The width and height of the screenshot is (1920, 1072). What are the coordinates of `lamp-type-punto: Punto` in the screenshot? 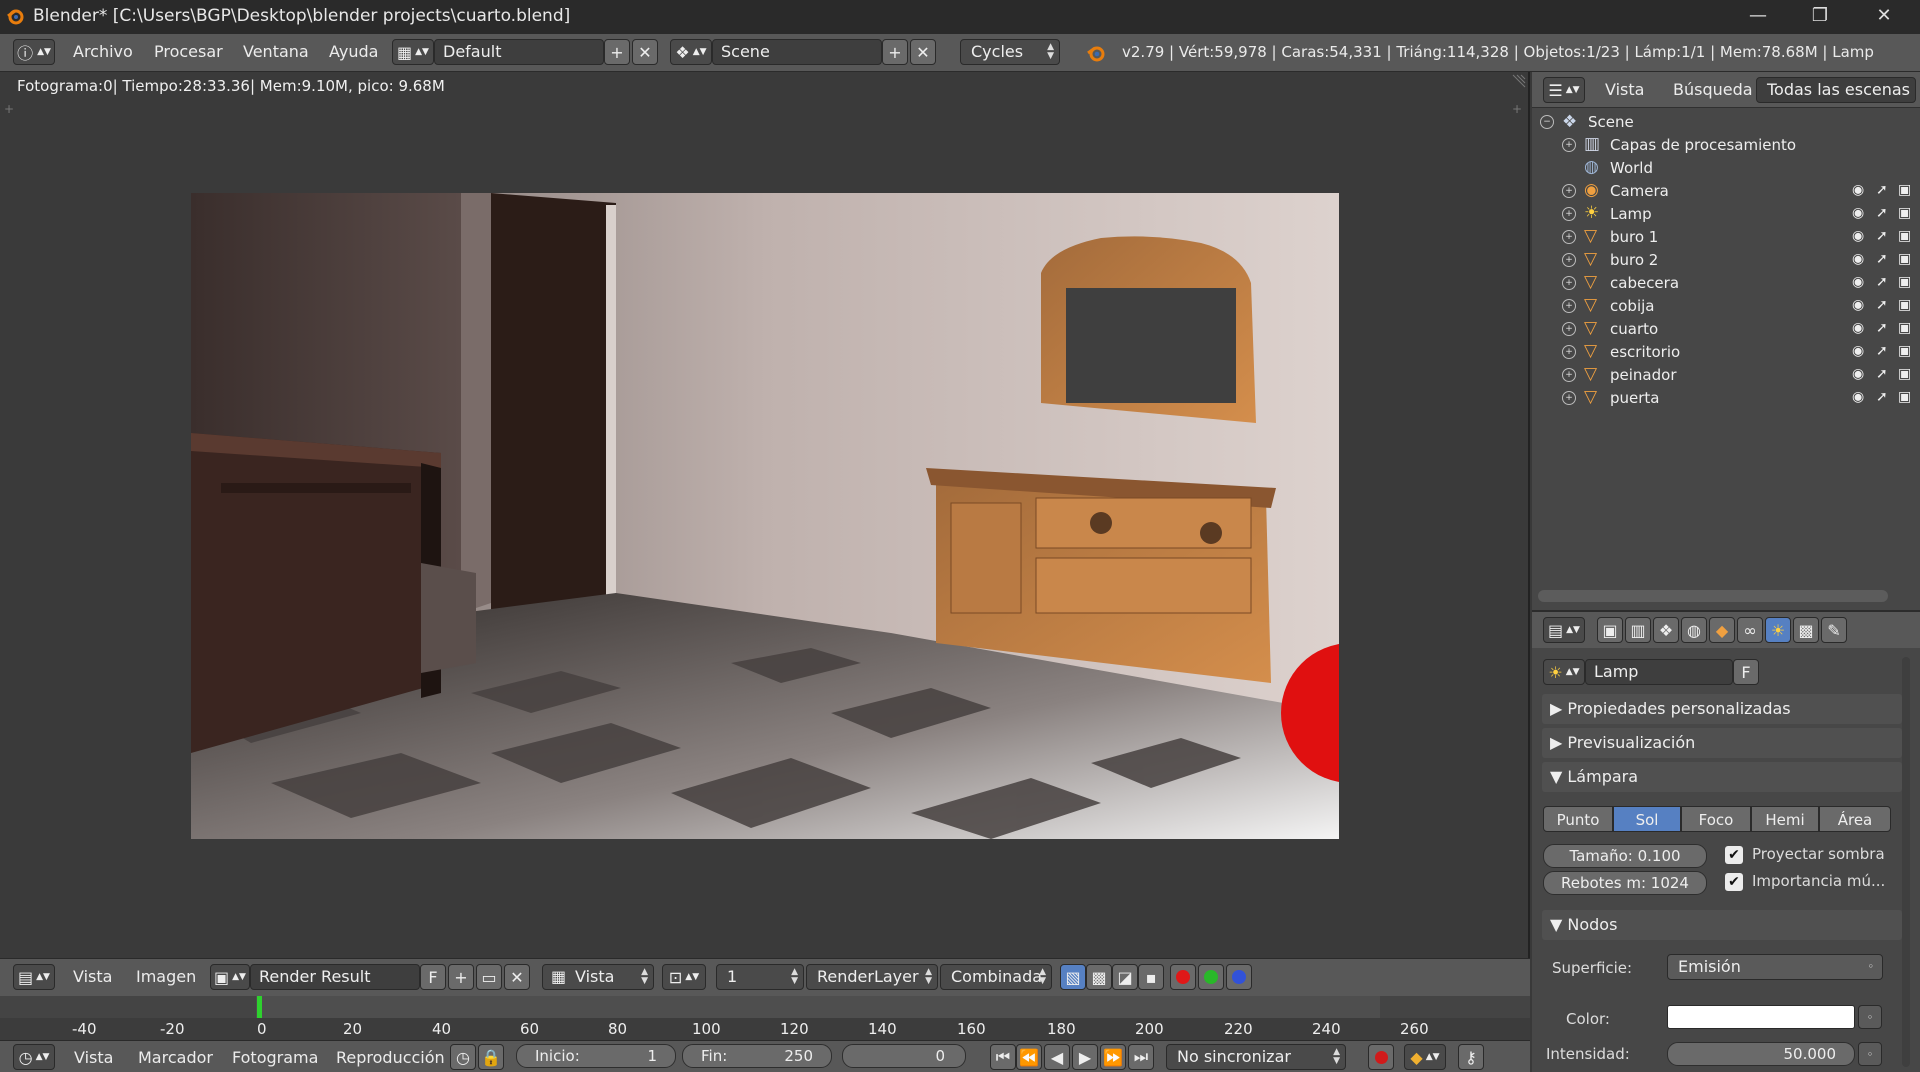 It's located at (1578, 819).